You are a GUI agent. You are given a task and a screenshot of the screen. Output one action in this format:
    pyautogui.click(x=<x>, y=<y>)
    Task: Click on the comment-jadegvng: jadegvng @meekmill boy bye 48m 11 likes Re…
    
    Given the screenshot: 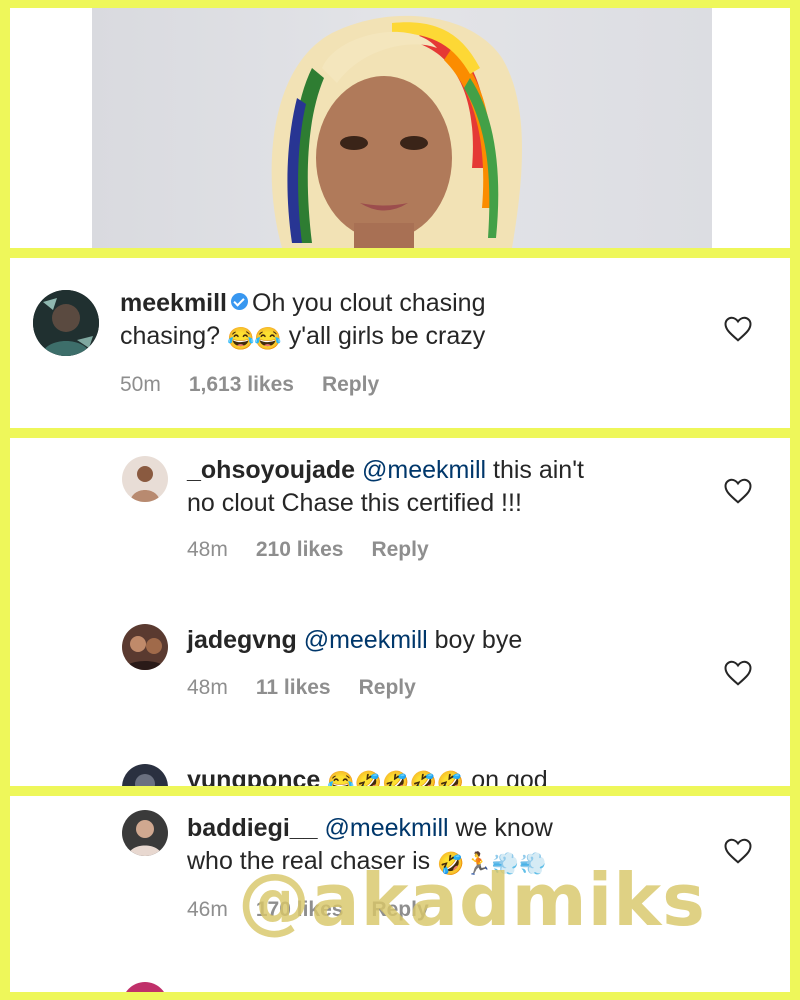 What is the action you would take?
    pyautogui.click(x=400, y=678)
    